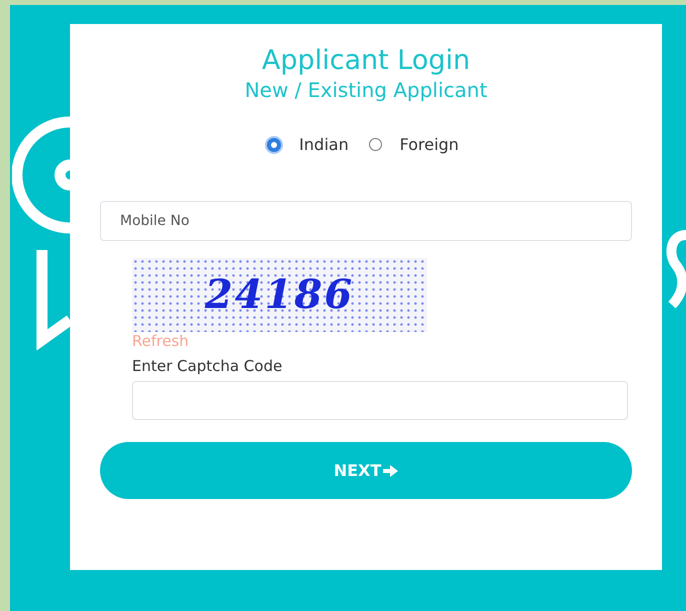 The width and height of the screenshot is (686, 611). I want to click on login-title: Applicant Login, so click(366, 61).